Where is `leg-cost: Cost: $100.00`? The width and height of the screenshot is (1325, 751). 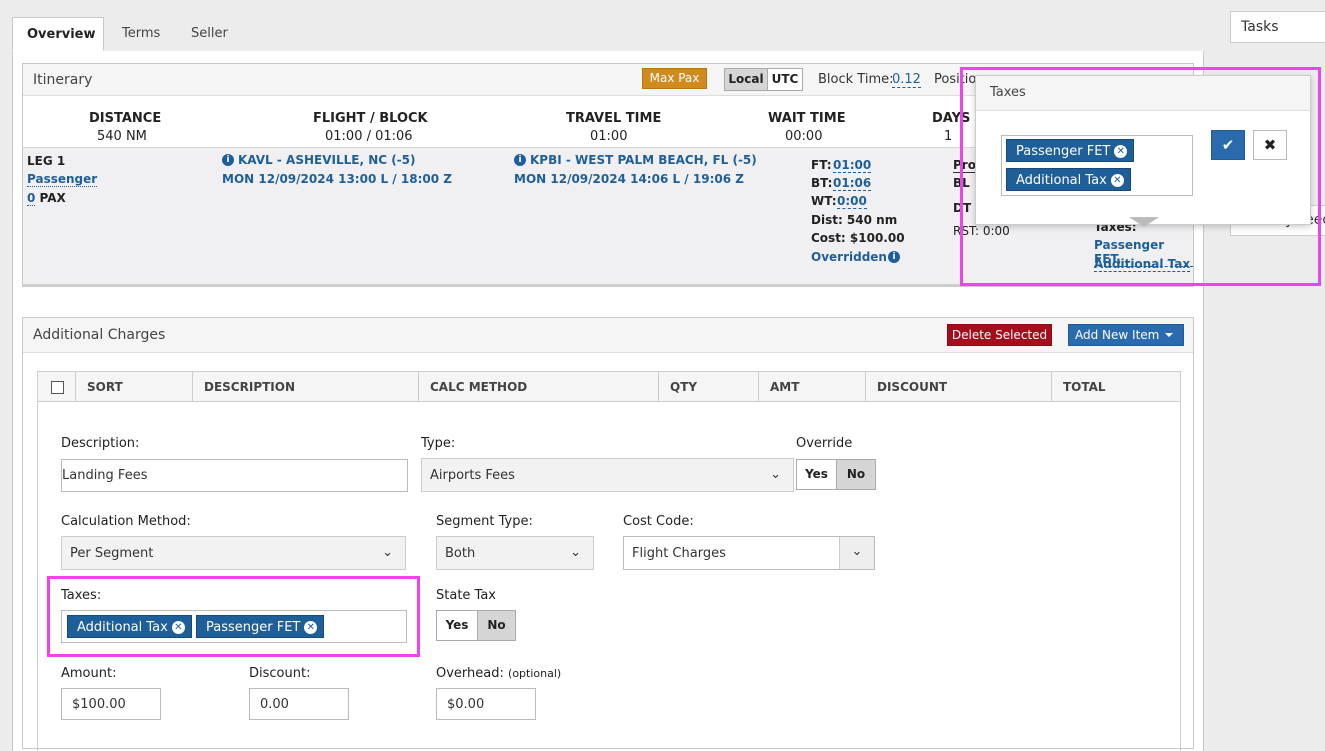 leg-cost: Cost: $100.00 is located at coordinates (858, 238).